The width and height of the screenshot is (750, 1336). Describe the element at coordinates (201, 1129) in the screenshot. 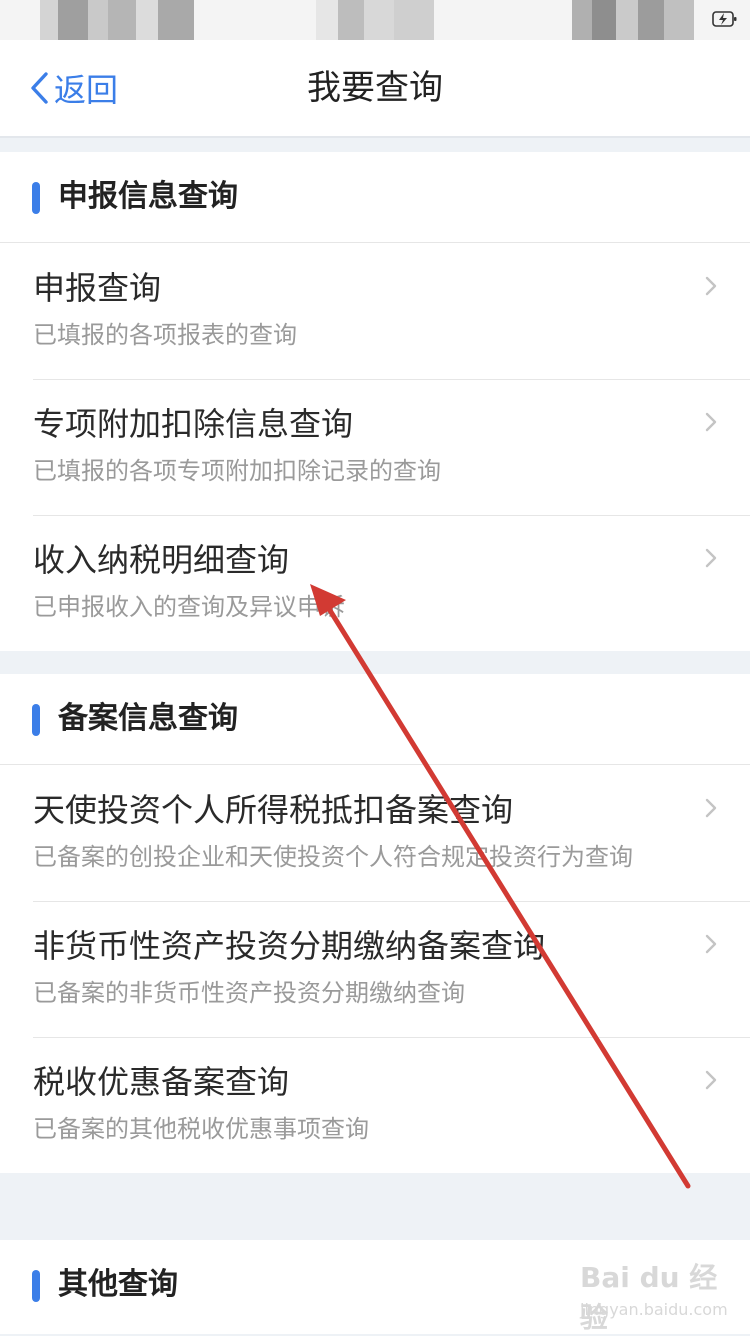

I see `item-description: 已备案的其他税收优惠事项查询` at that location.